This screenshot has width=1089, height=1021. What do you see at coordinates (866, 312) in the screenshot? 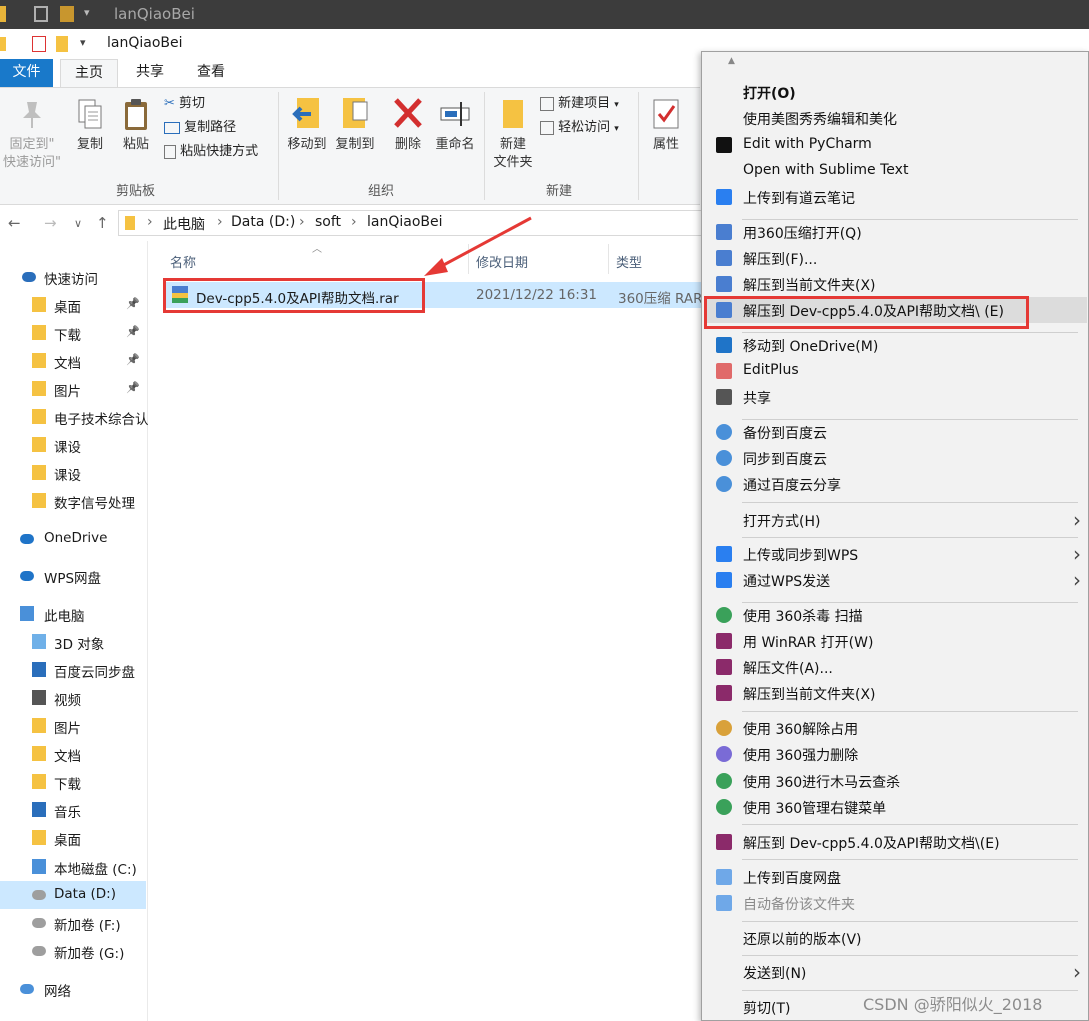
I see `menu-item-highlight-box` at bounding box center [866, 312].